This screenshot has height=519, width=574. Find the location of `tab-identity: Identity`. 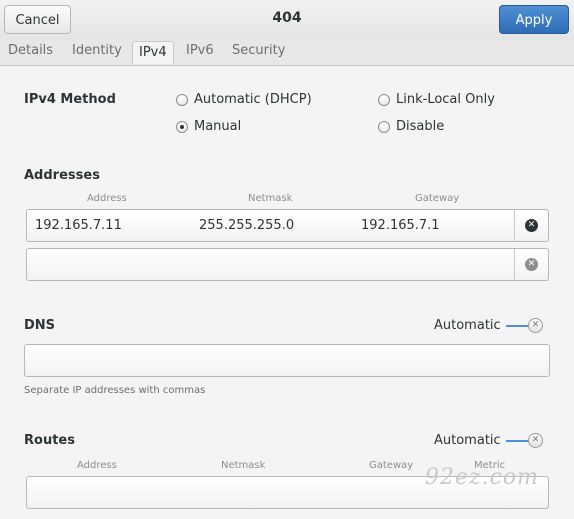

tab-identity: Identity is located at coordinates (97, 50).